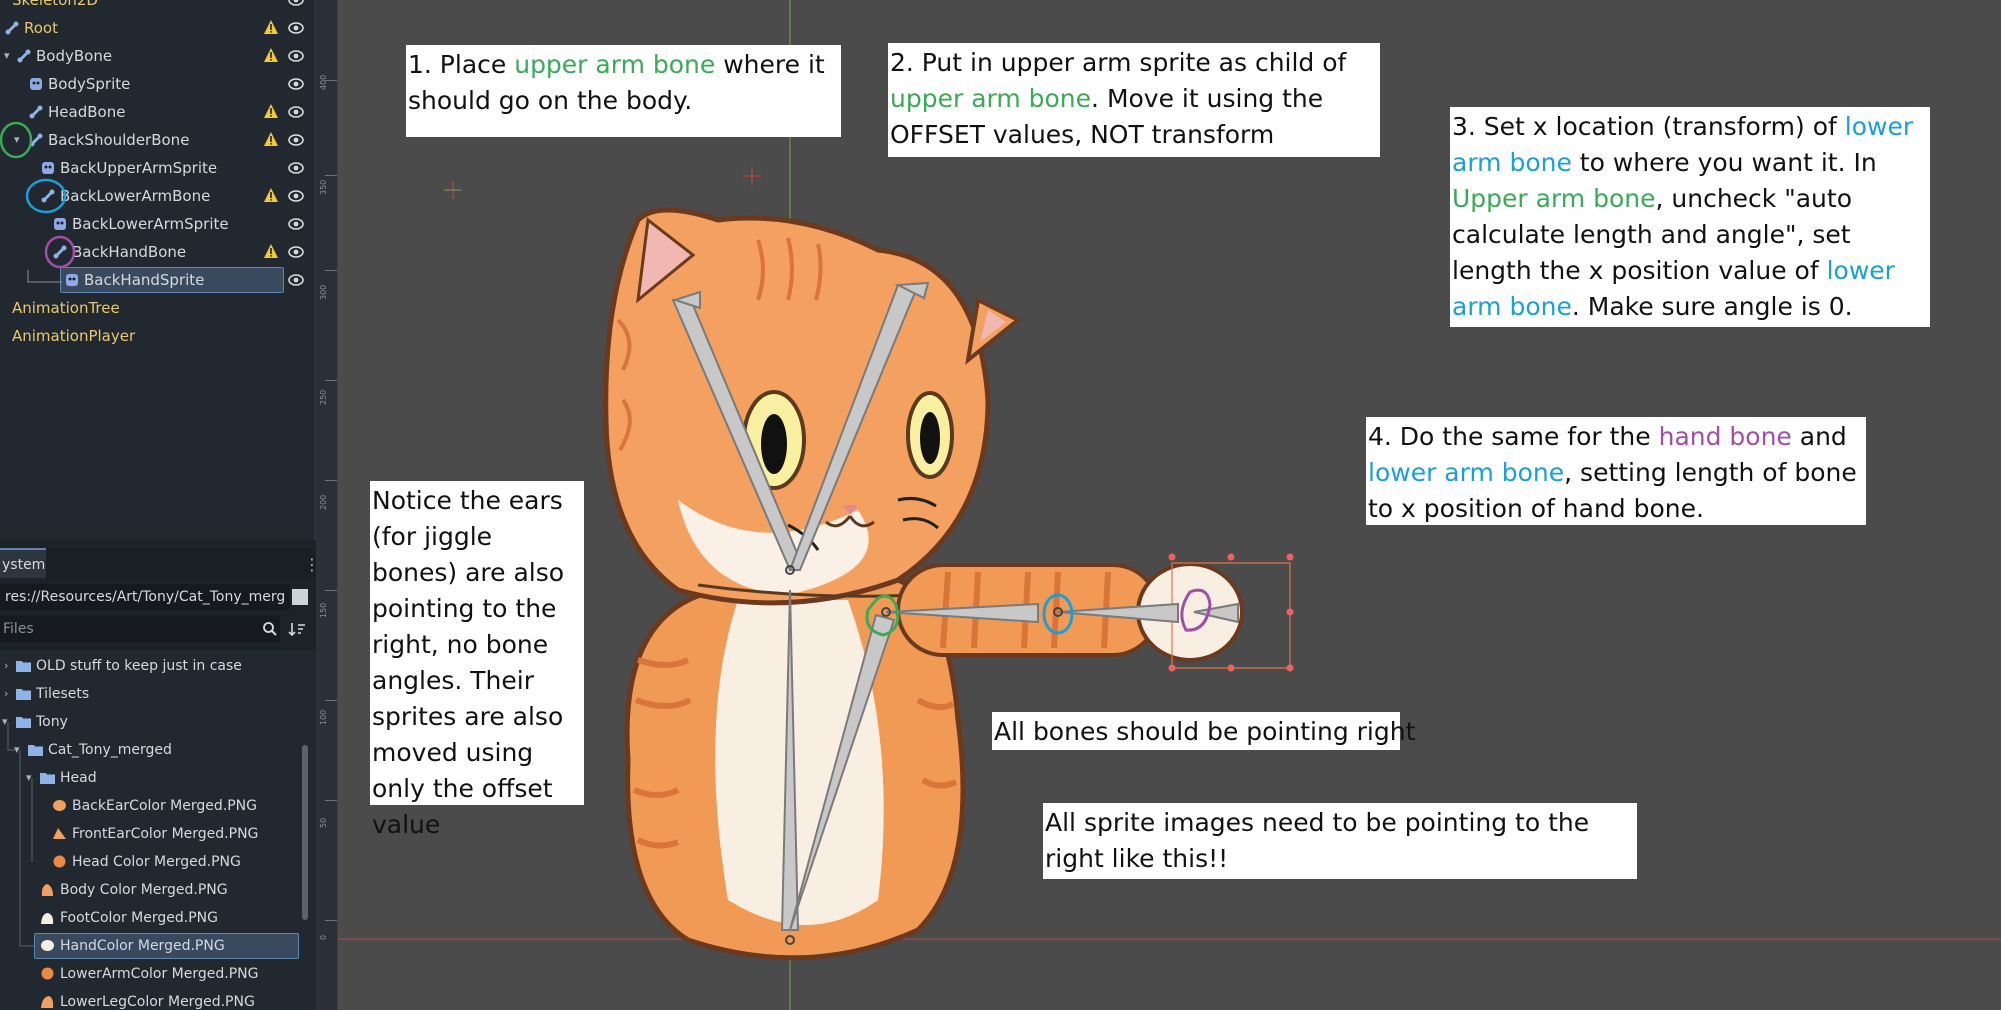 Image resolution: width=2001 pixels, height=1010 pixels. Describe the element at coordinates (23, 563) in the screenshot. I see `tab-filesystem: ystem` at that location.